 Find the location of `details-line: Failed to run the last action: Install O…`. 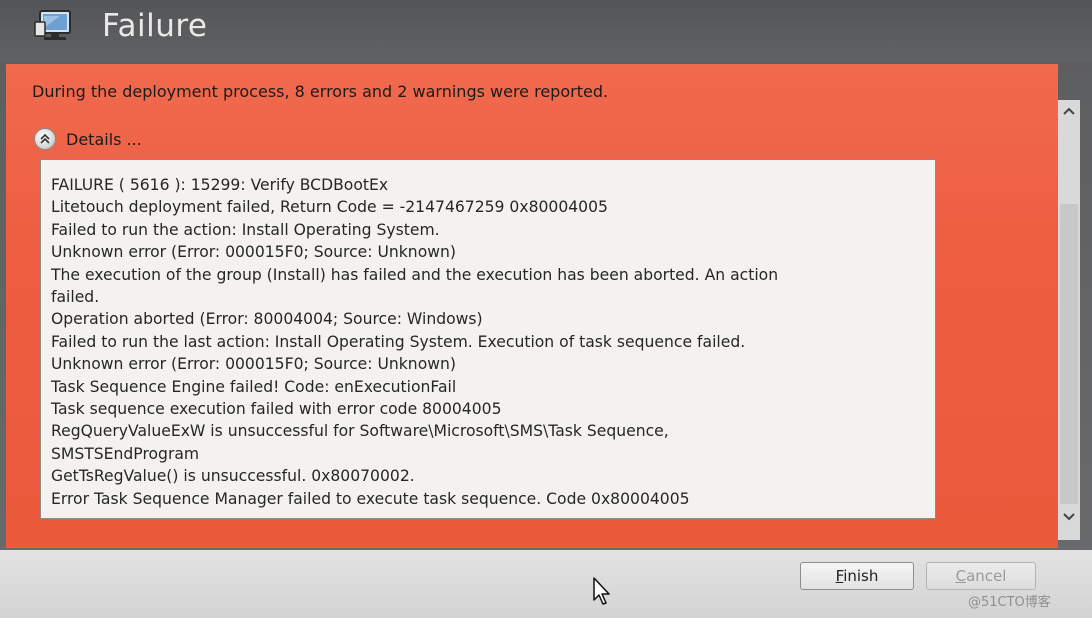

details-line: Failed to run the last action: Install O… is located at coordinates (398, 341).